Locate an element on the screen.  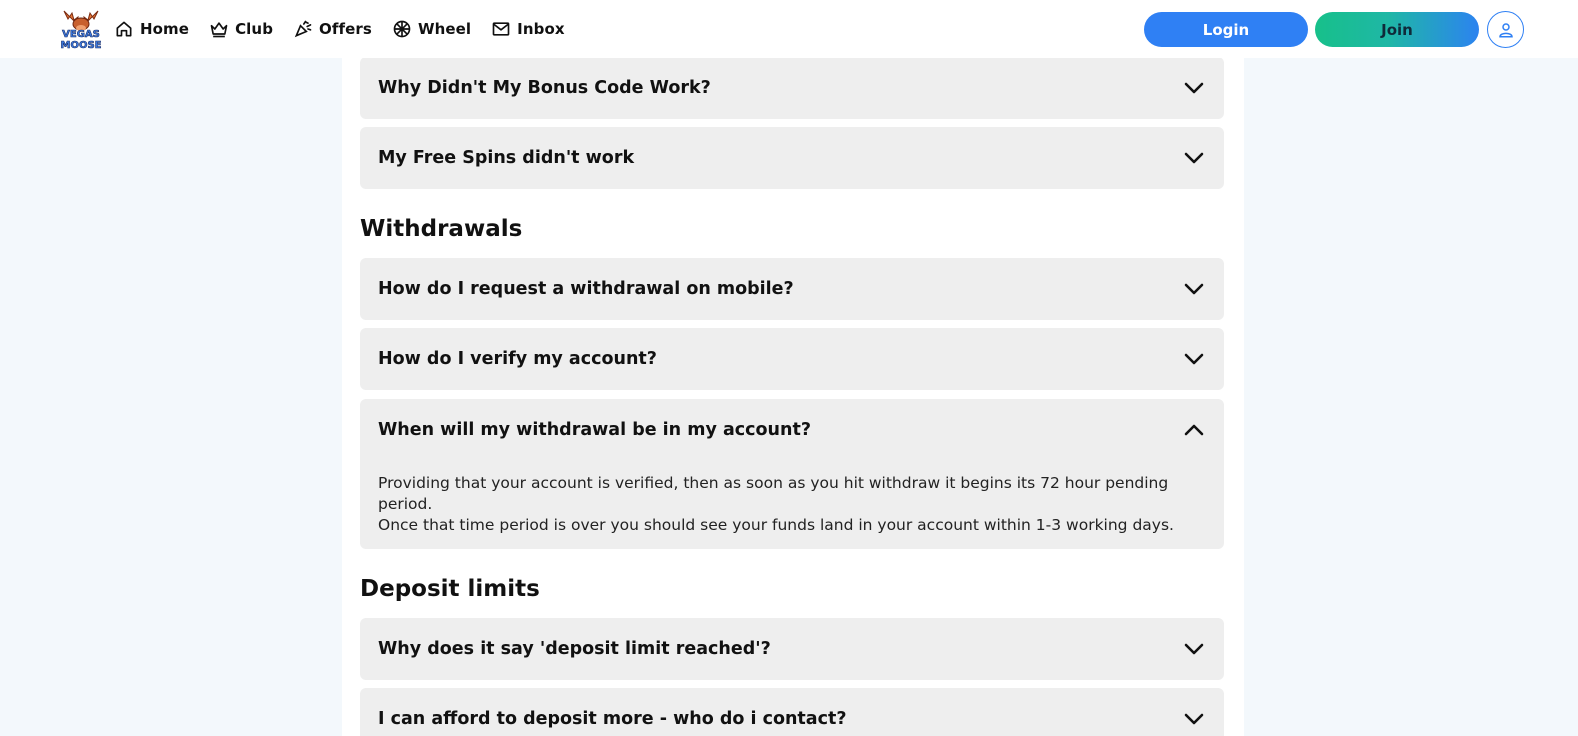
vegas-moose-logo: VEGAS MOOSE is located at coordinates (81, 29).